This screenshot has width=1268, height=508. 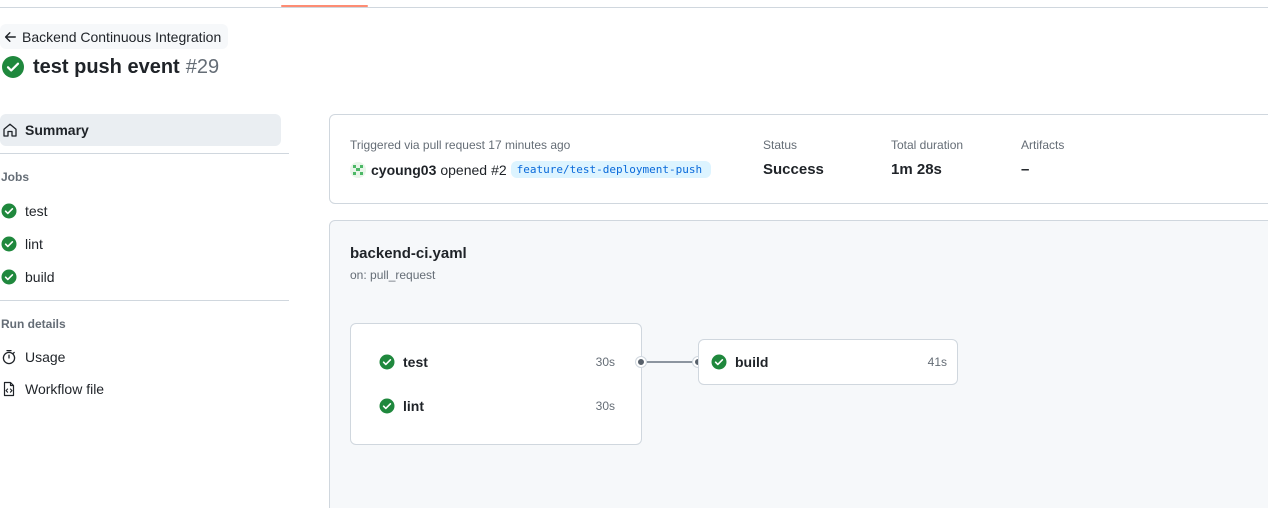 What do you see at coordinates (780, 145) in the screenshot?
I see `status-label: Status` at bounding box center [780, 145].